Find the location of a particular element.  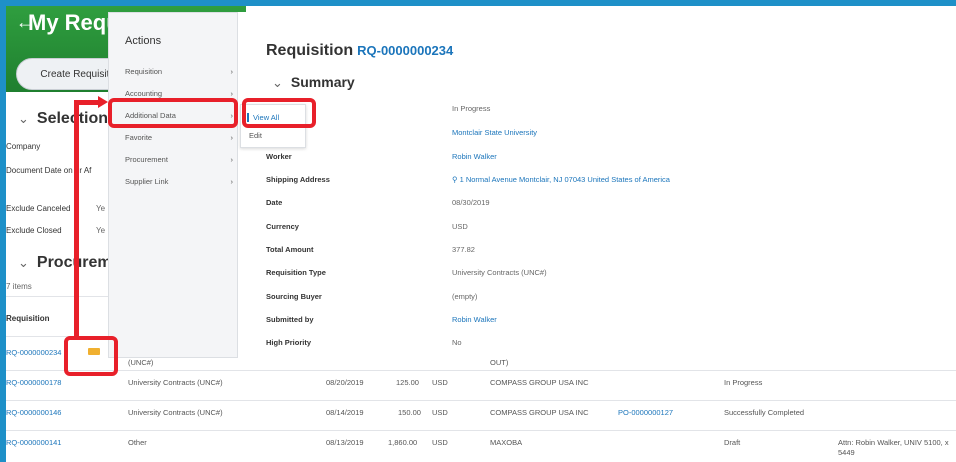

filter-exclude-canceled-value: Ye is located at coordinates (101, 208).